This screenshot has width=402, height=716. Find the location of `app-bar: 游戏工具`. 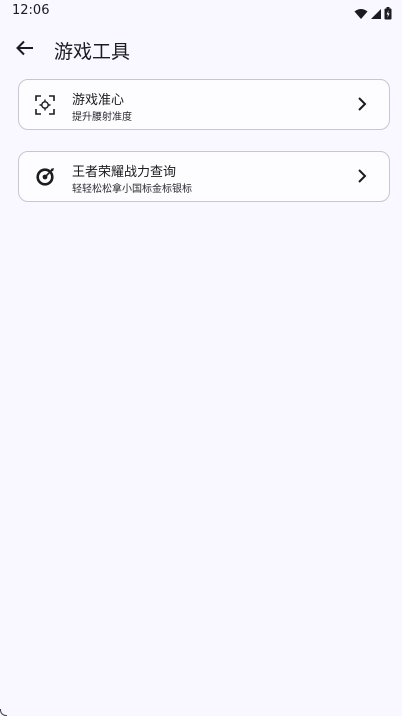

app-bar: 游戏工具 is located at coordinates (201, 50).